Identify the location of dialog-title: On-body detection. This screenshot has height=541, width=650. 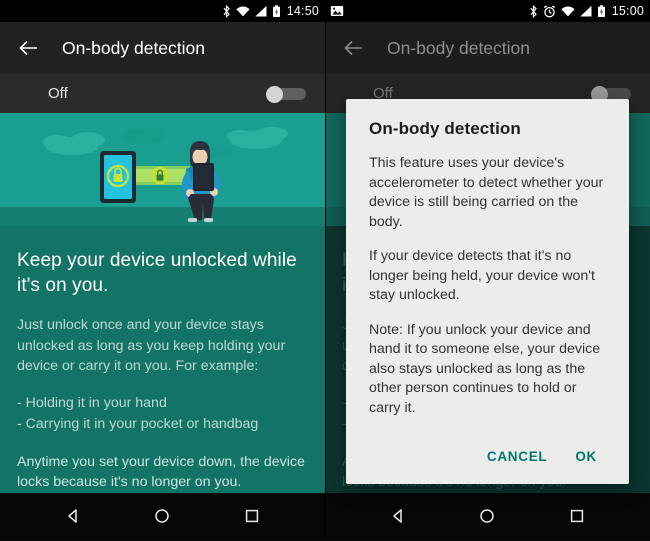
(445, 128).